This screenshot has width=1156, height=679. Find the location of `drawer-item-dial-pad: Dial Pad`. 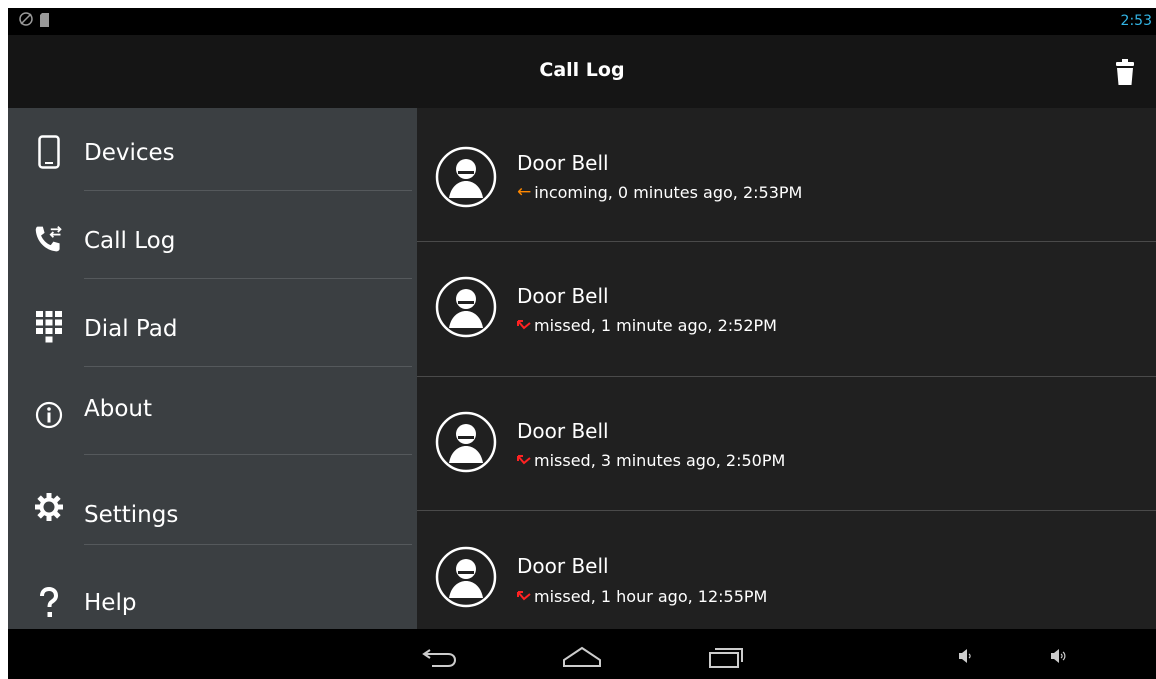

drawer-item-dial-pad: Dial Pad is located at coordinates (212, 328).